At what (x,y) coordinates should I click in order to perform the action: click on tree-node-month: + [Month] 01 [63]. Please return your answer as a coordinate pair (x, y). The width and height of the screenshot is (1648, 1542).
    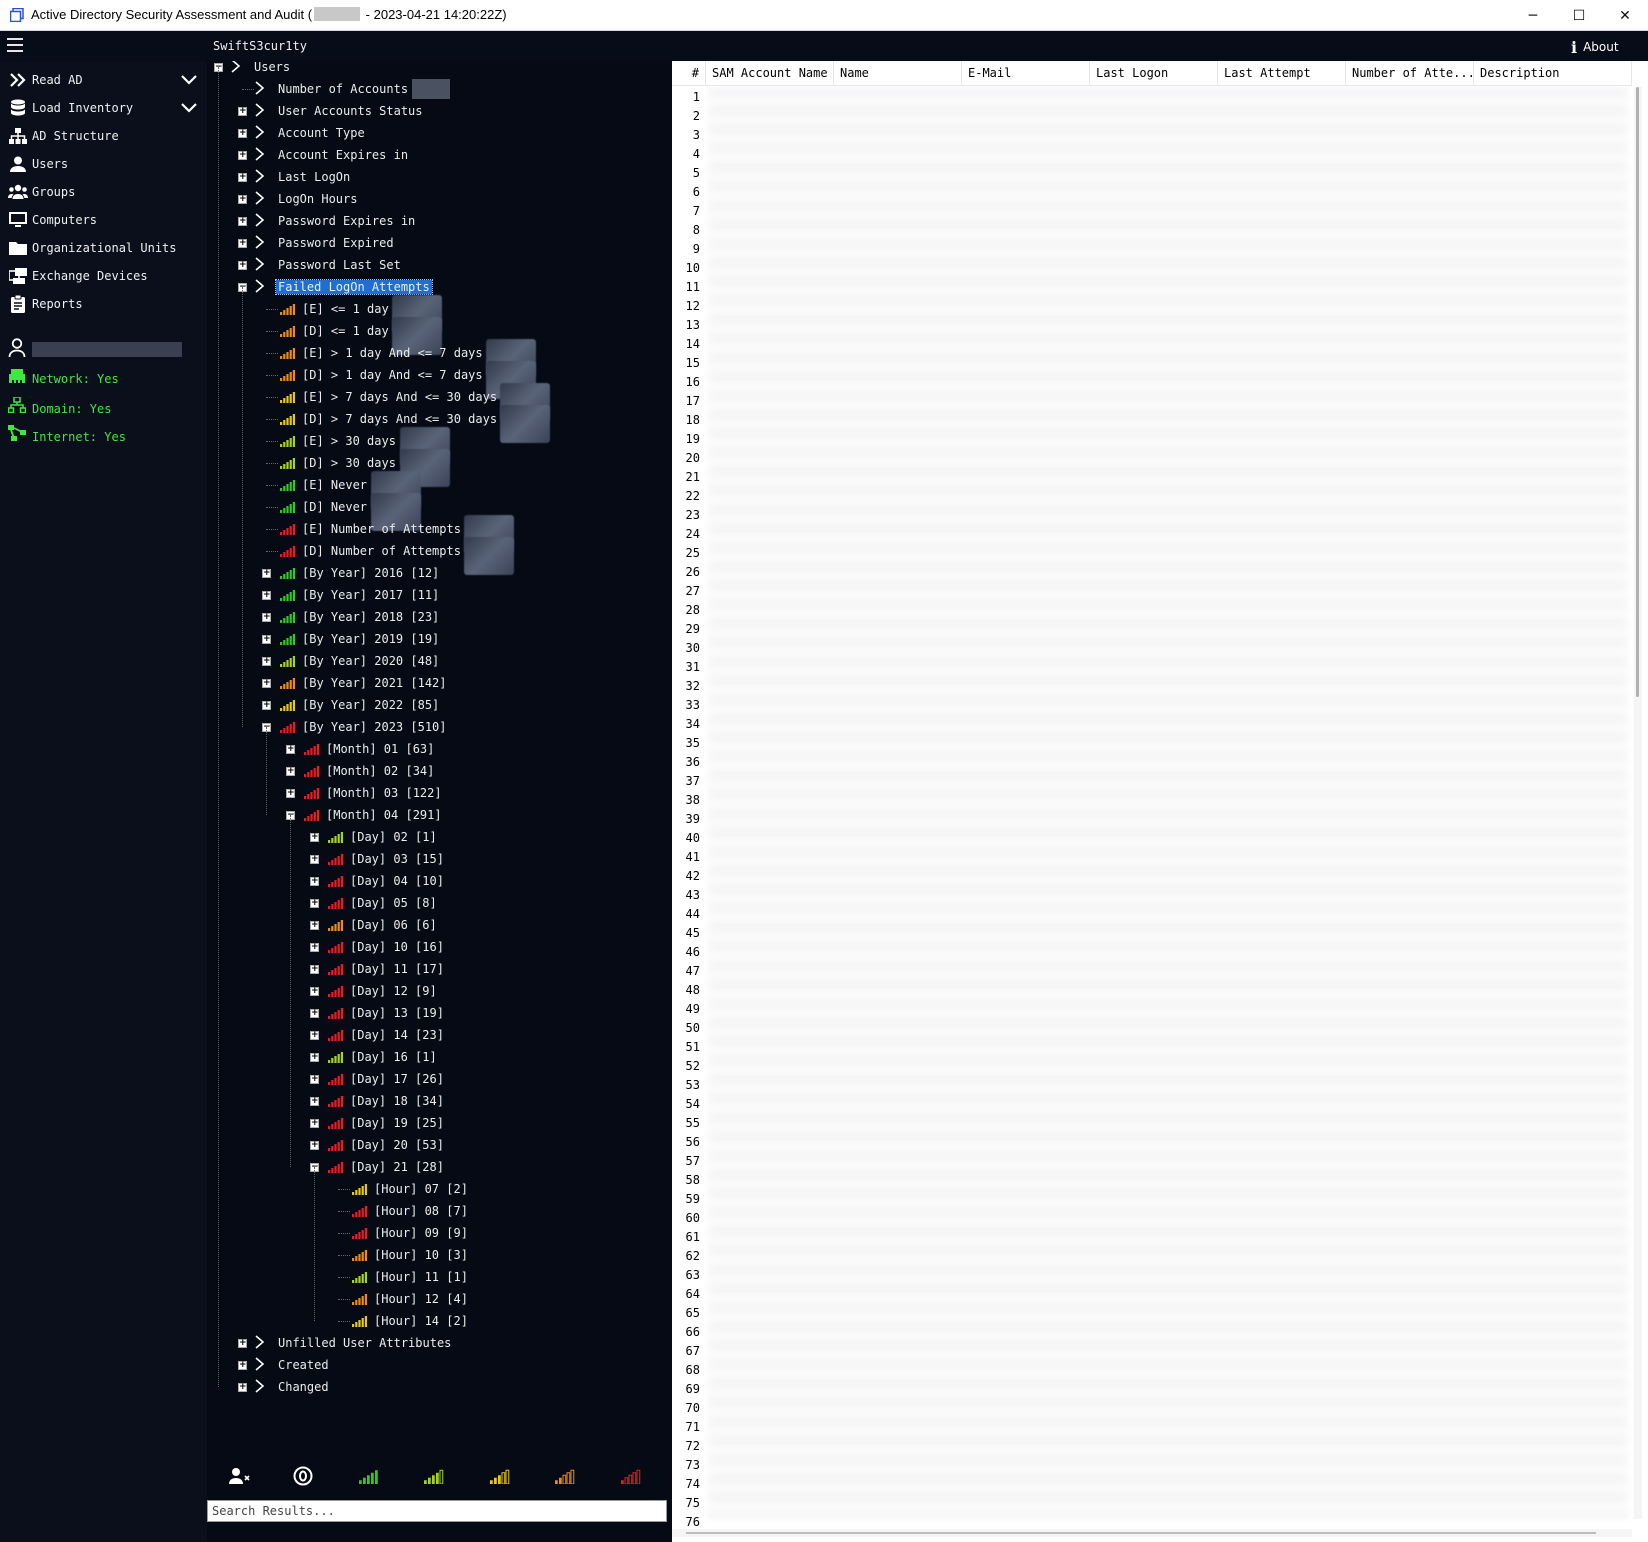
    Looking at the image, I should click on (439, 749).